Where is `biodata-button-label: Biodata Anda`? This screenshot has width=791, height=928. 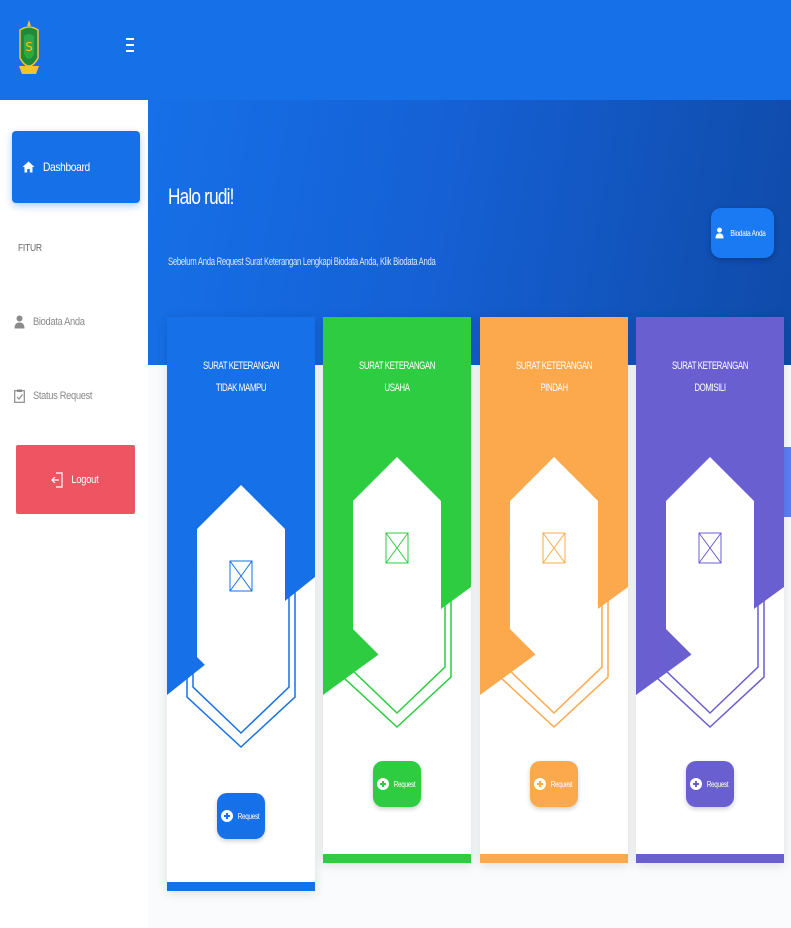
biodata-button-label: Biodata Anda is located at coordinates (748, 233).